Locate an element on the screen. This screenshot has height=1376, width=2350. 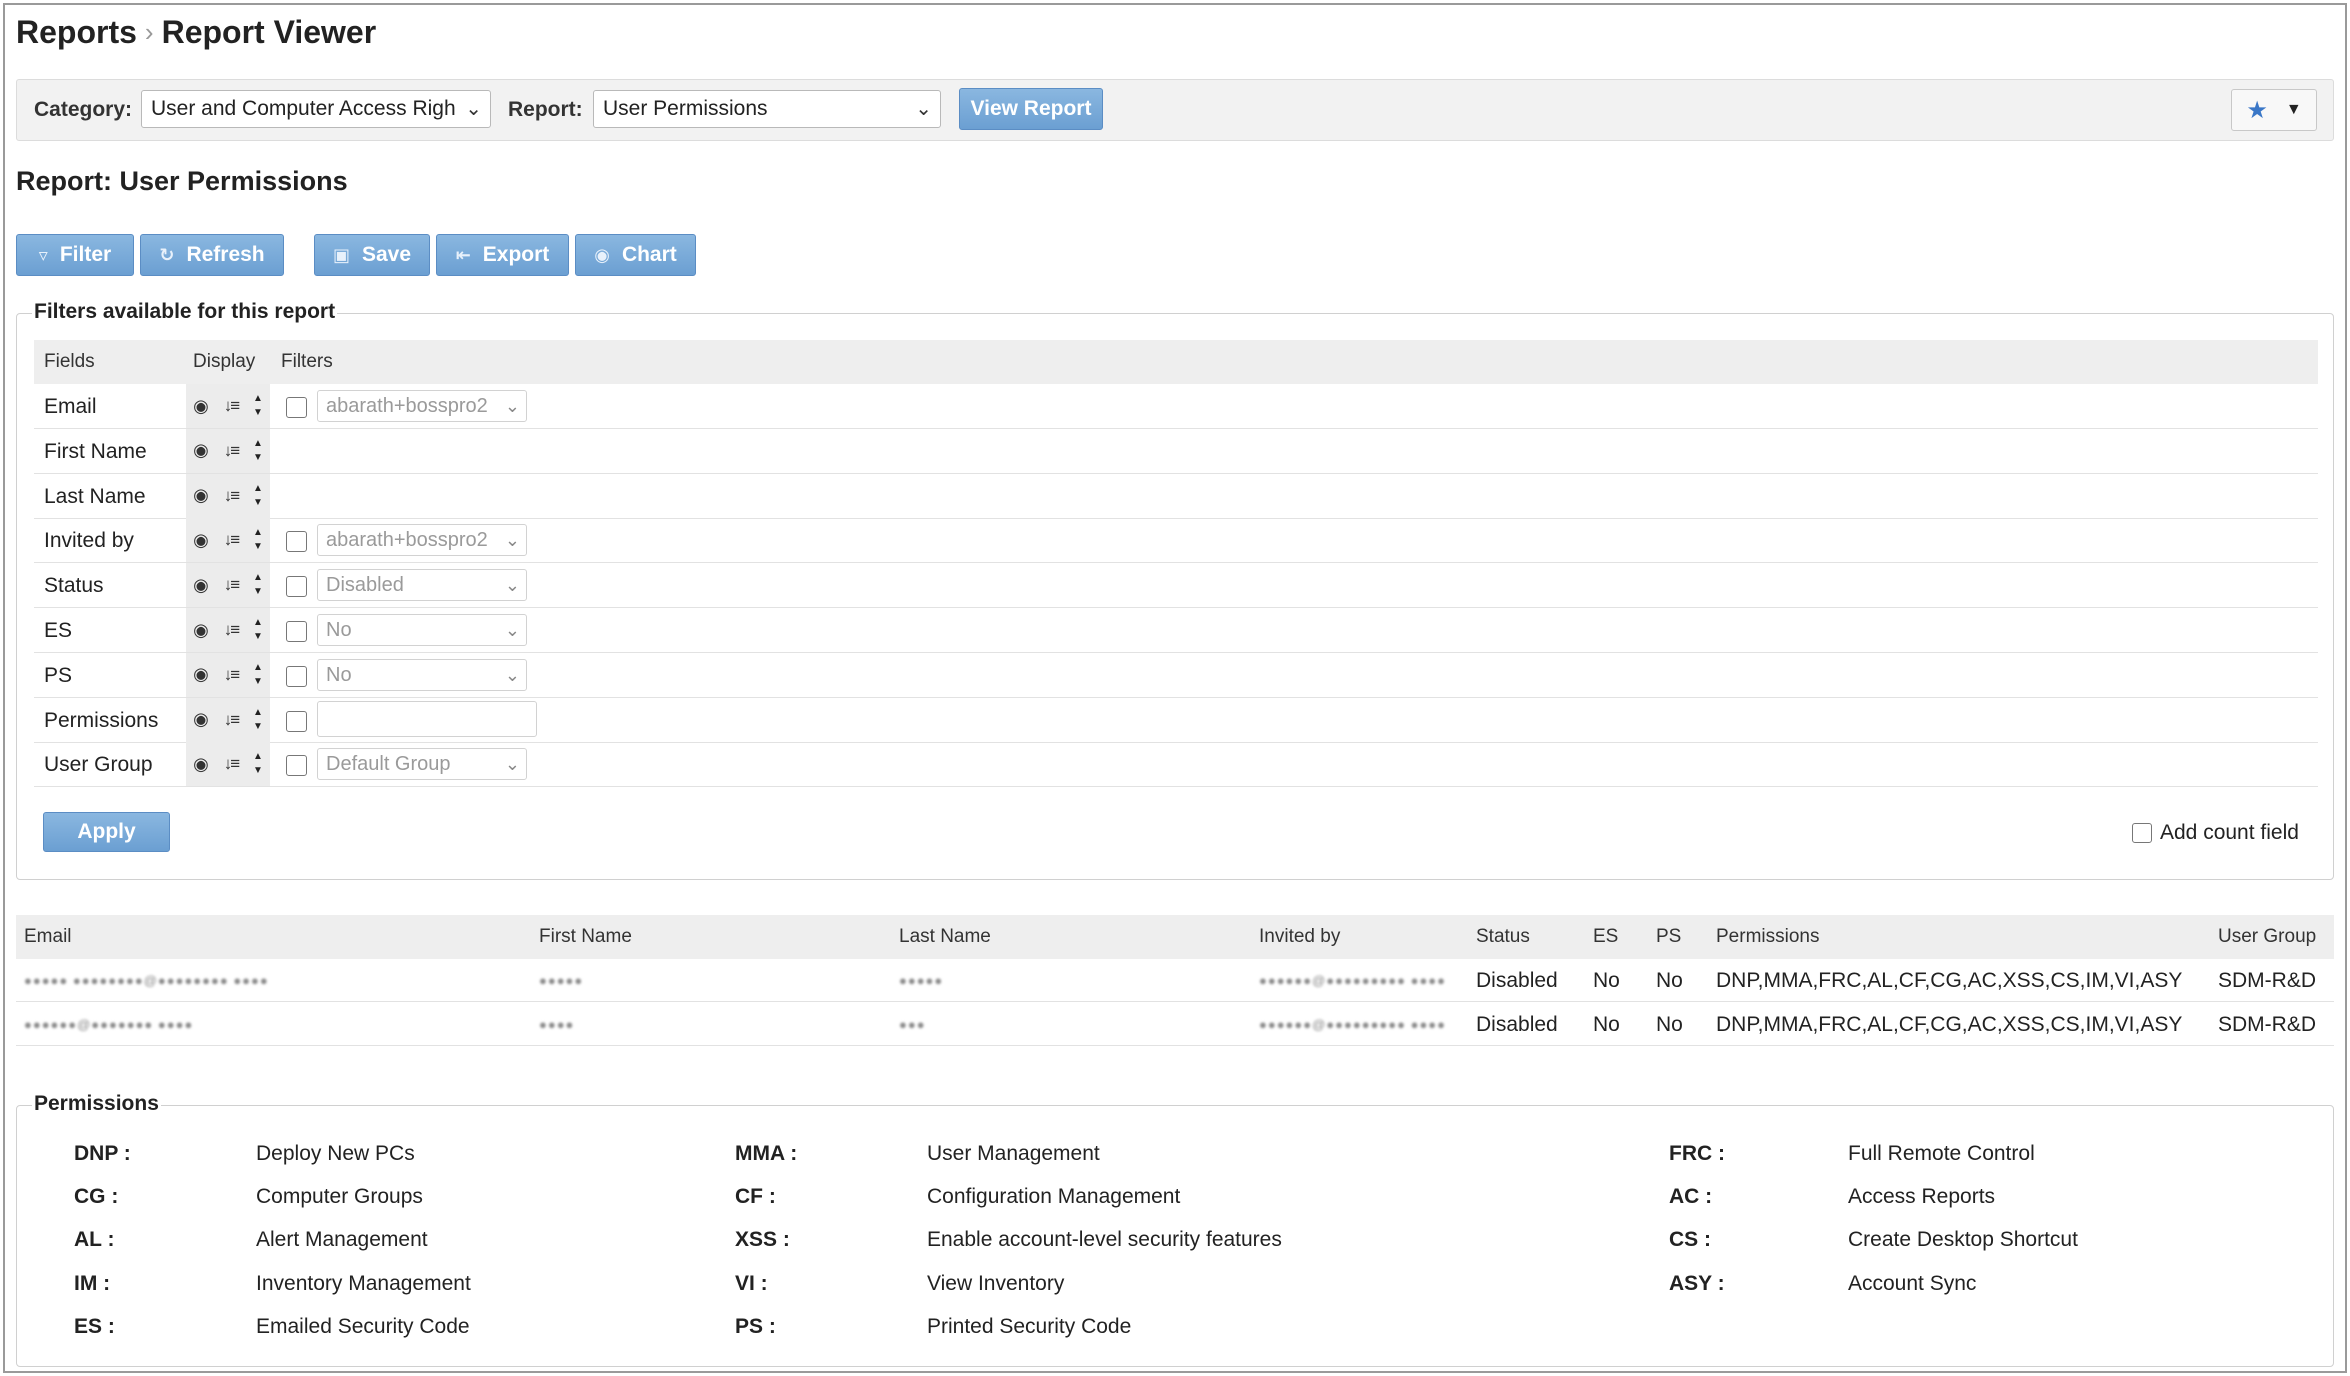
permission-description: Inventory Management is located at coordinates (363, 1283).